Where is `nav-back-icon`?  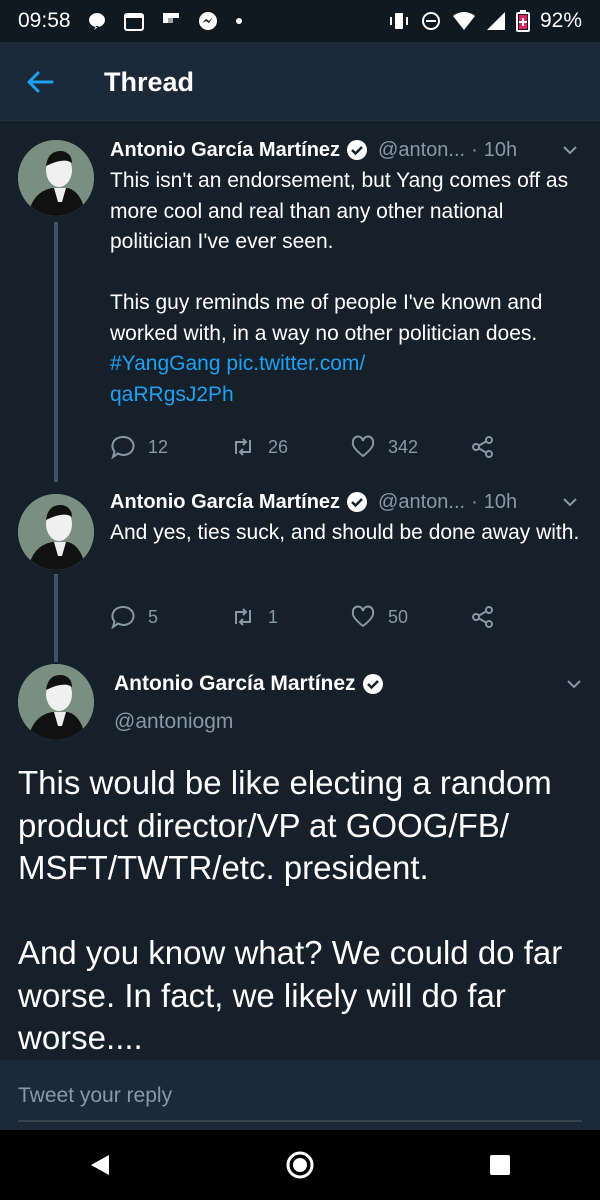
nav-back-icon is located at coordinates (100, 1165).